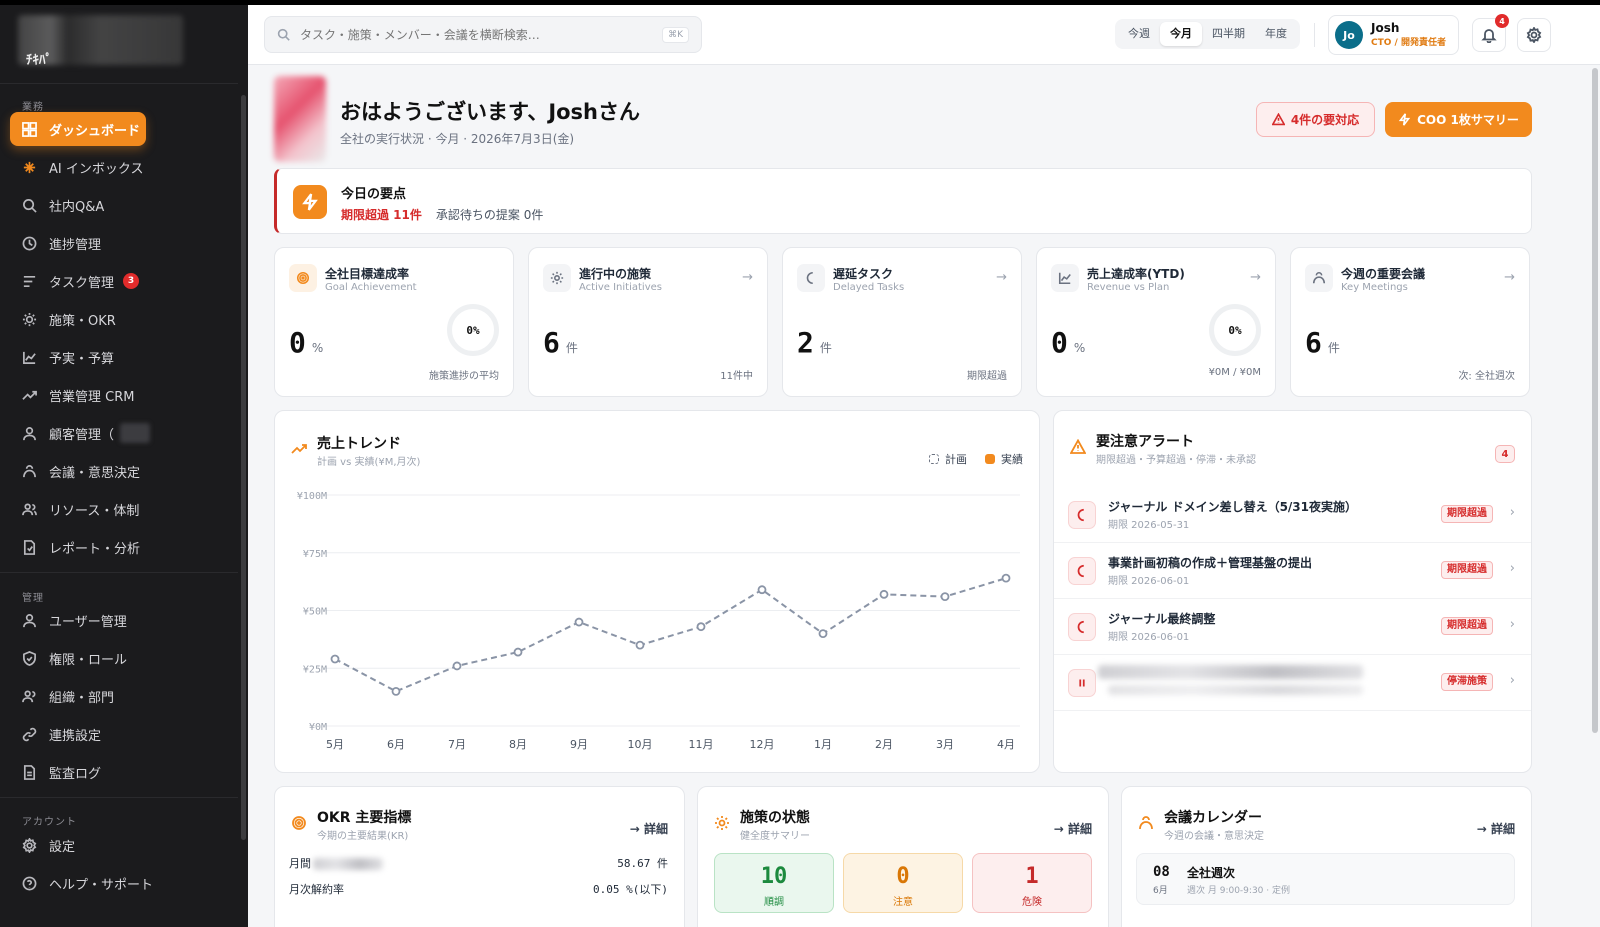 The image size is (1600, 927). I want to click on sidebar-item-label: リソース・体制, so click(94, 511).